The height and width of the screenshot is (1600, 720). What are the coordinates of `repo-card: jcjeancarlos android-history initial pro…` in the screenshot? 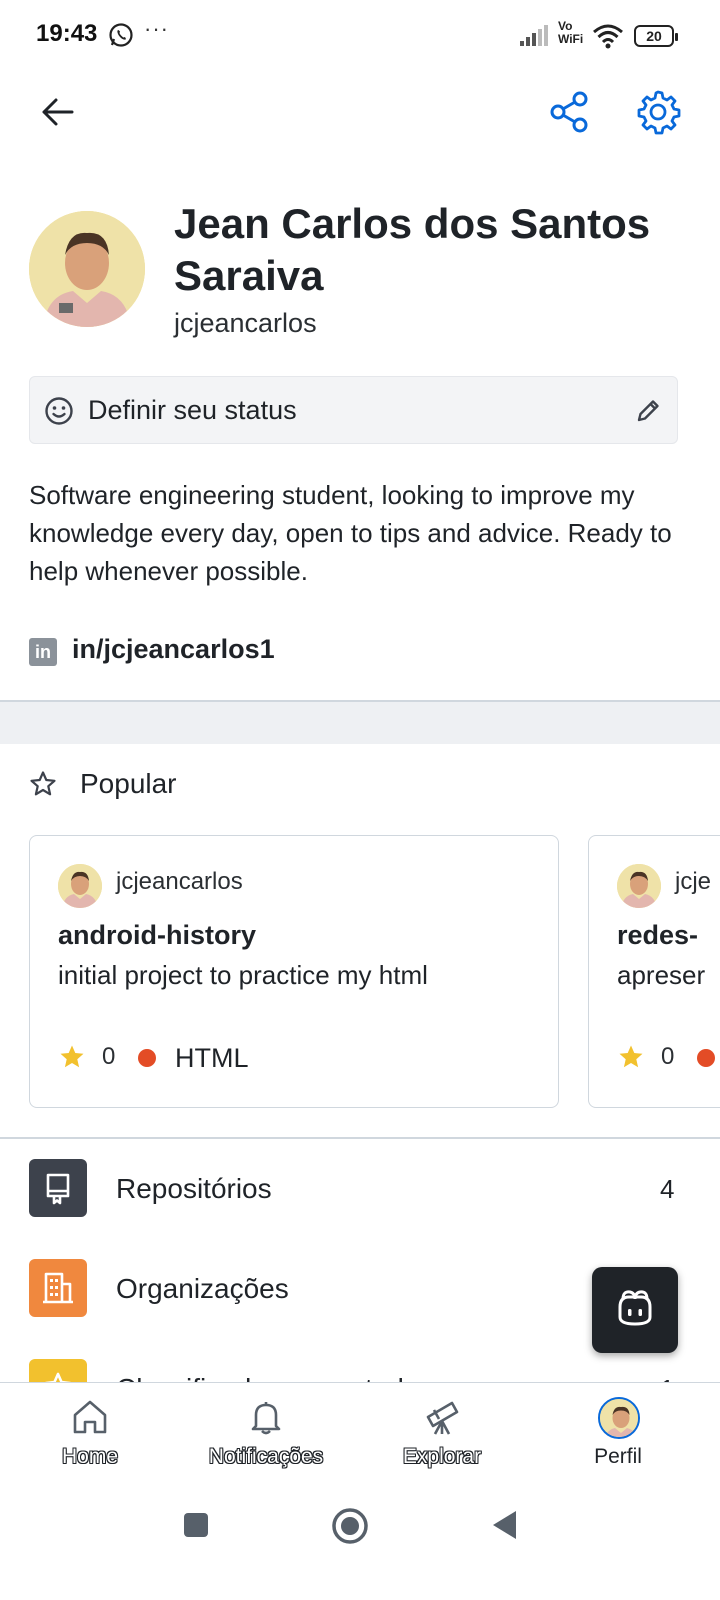 It's located at (294, 971).